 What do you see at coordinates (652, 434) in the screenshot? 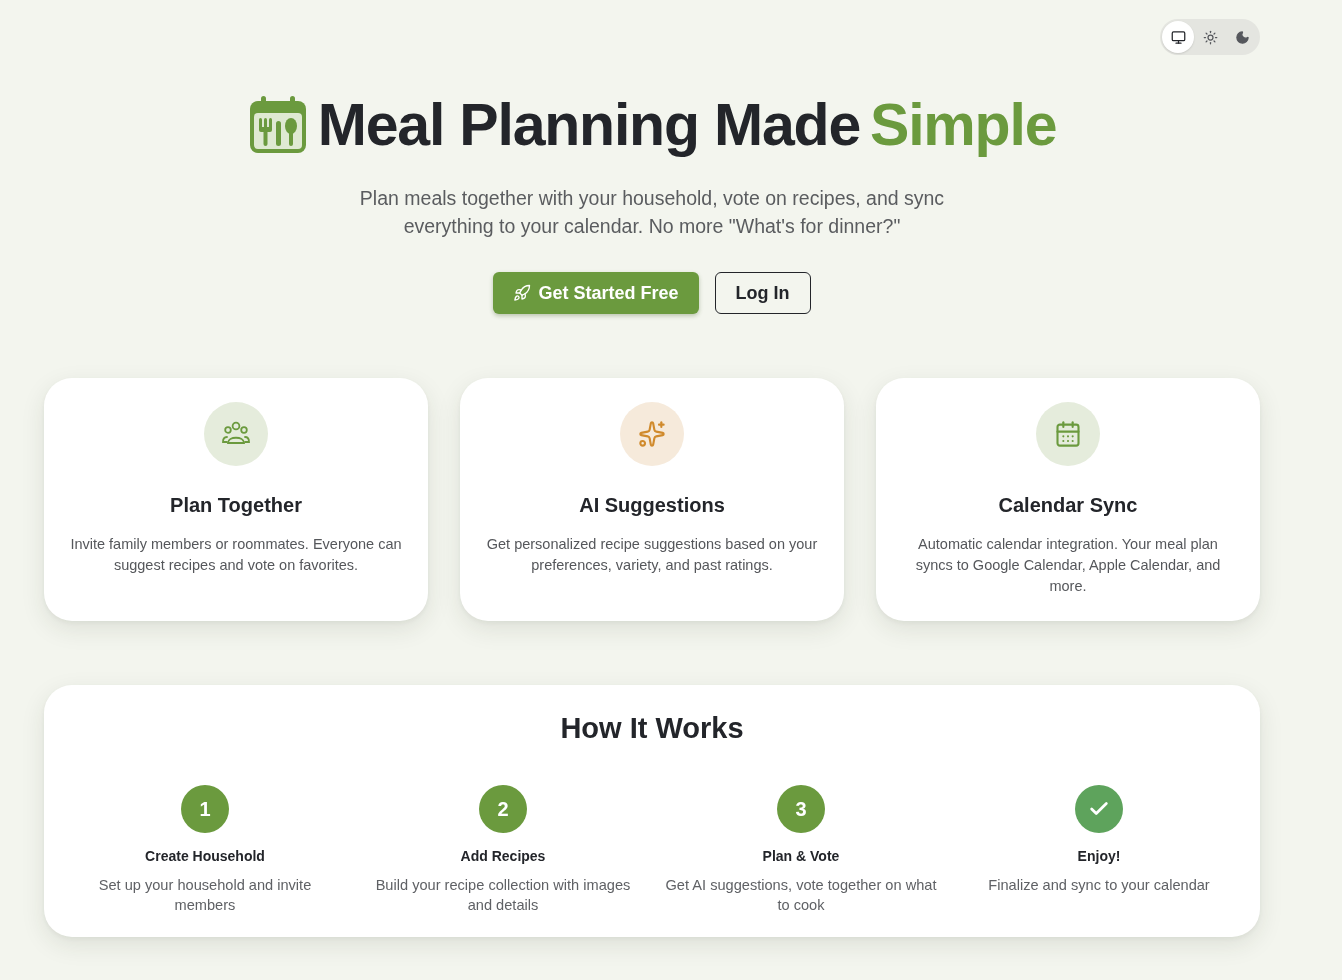
I see `sparkles-icon` at bounding box center [652, 434].